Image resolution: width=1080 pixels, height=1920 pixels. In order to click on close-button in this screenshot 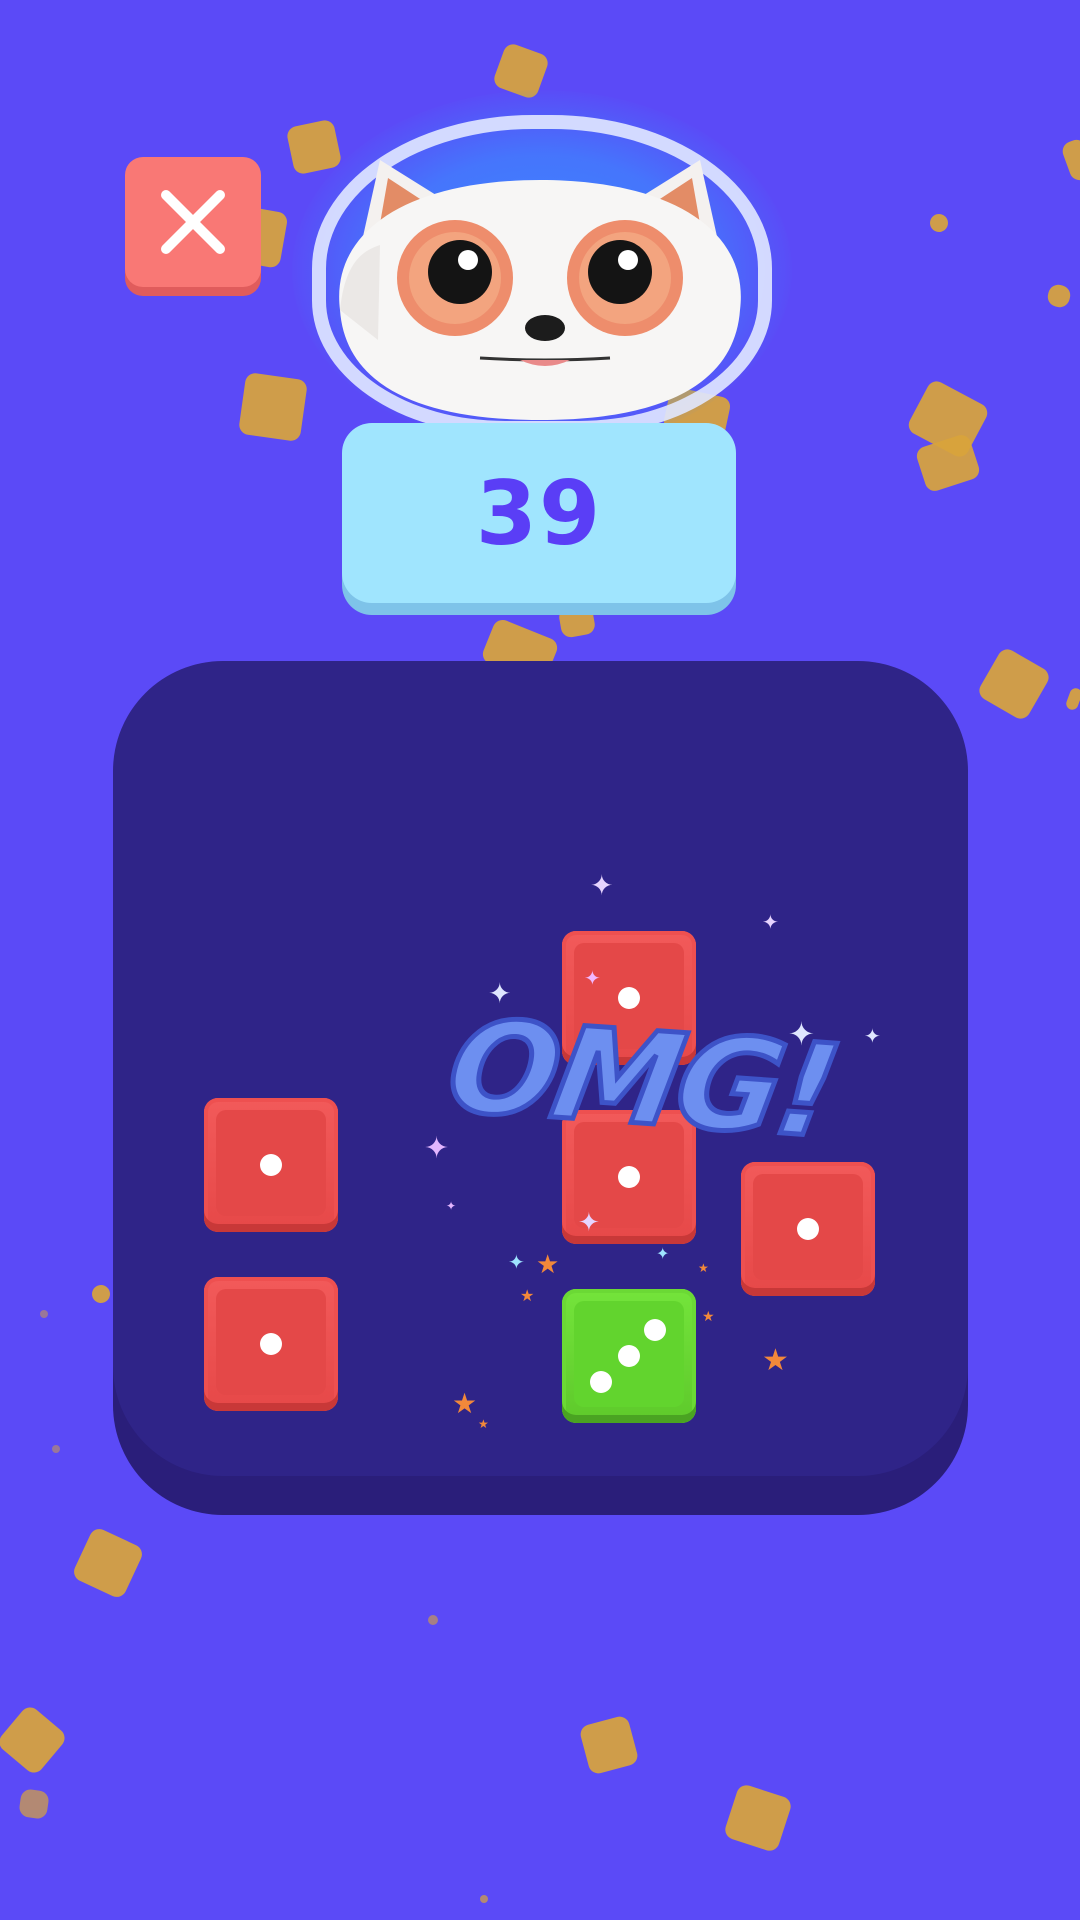, I will do `click(193, 222)`.